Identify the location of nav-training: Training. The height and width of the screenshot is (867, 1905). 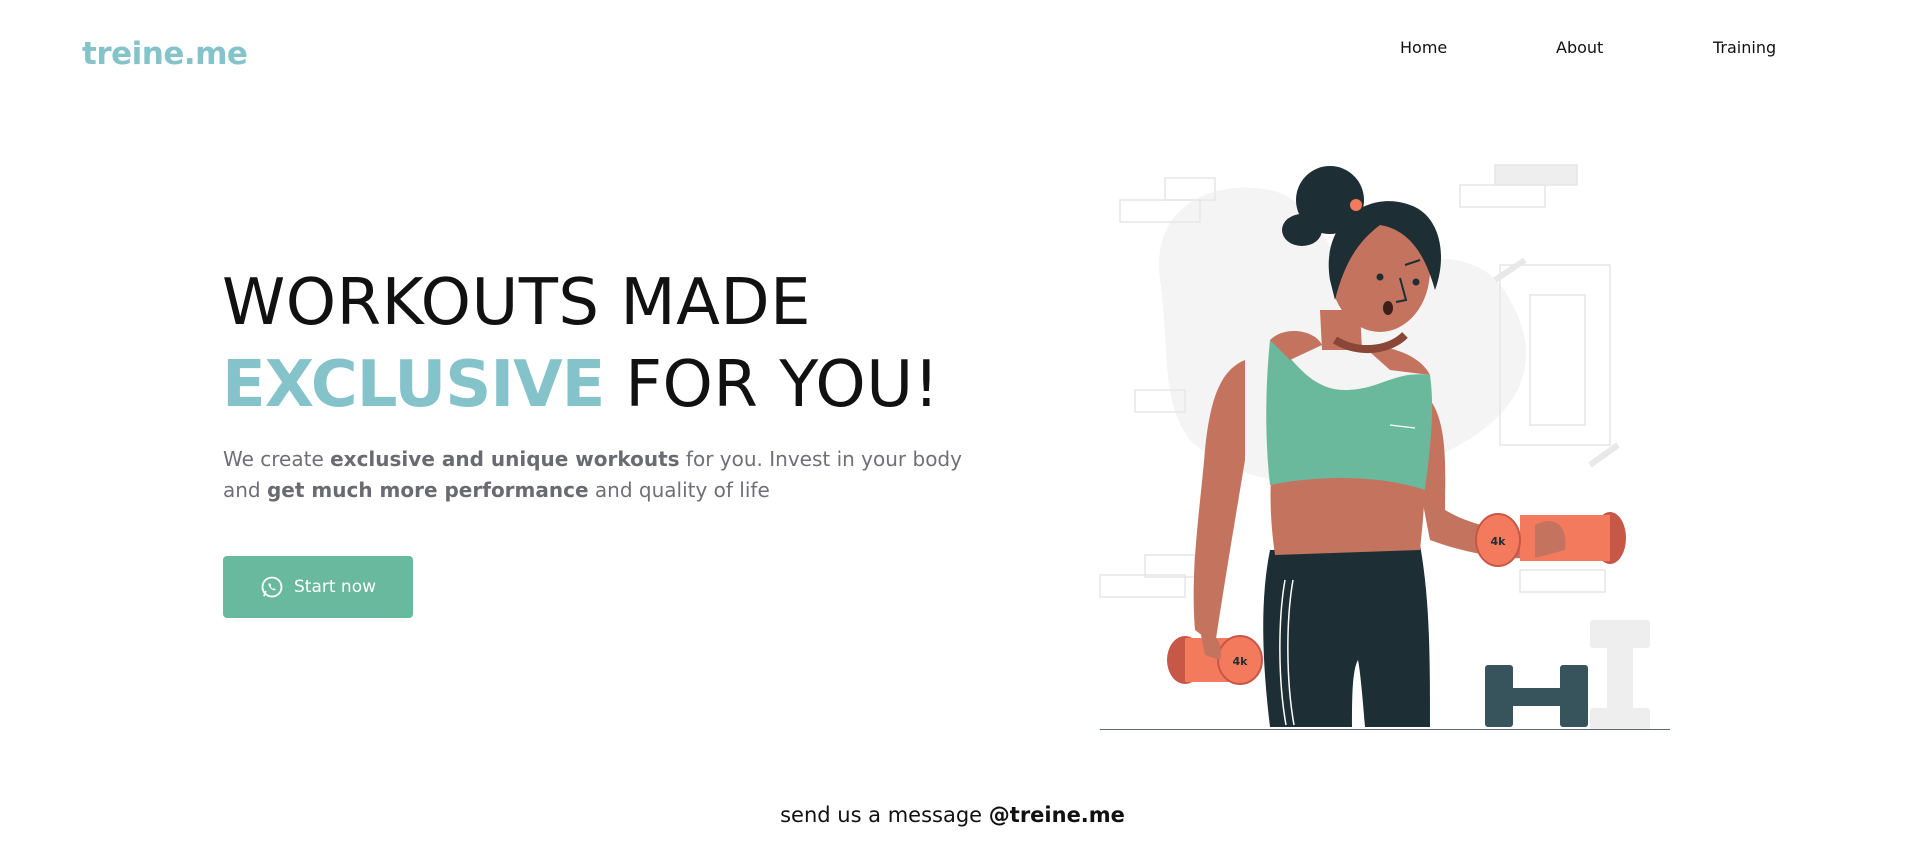
(1744, 53).